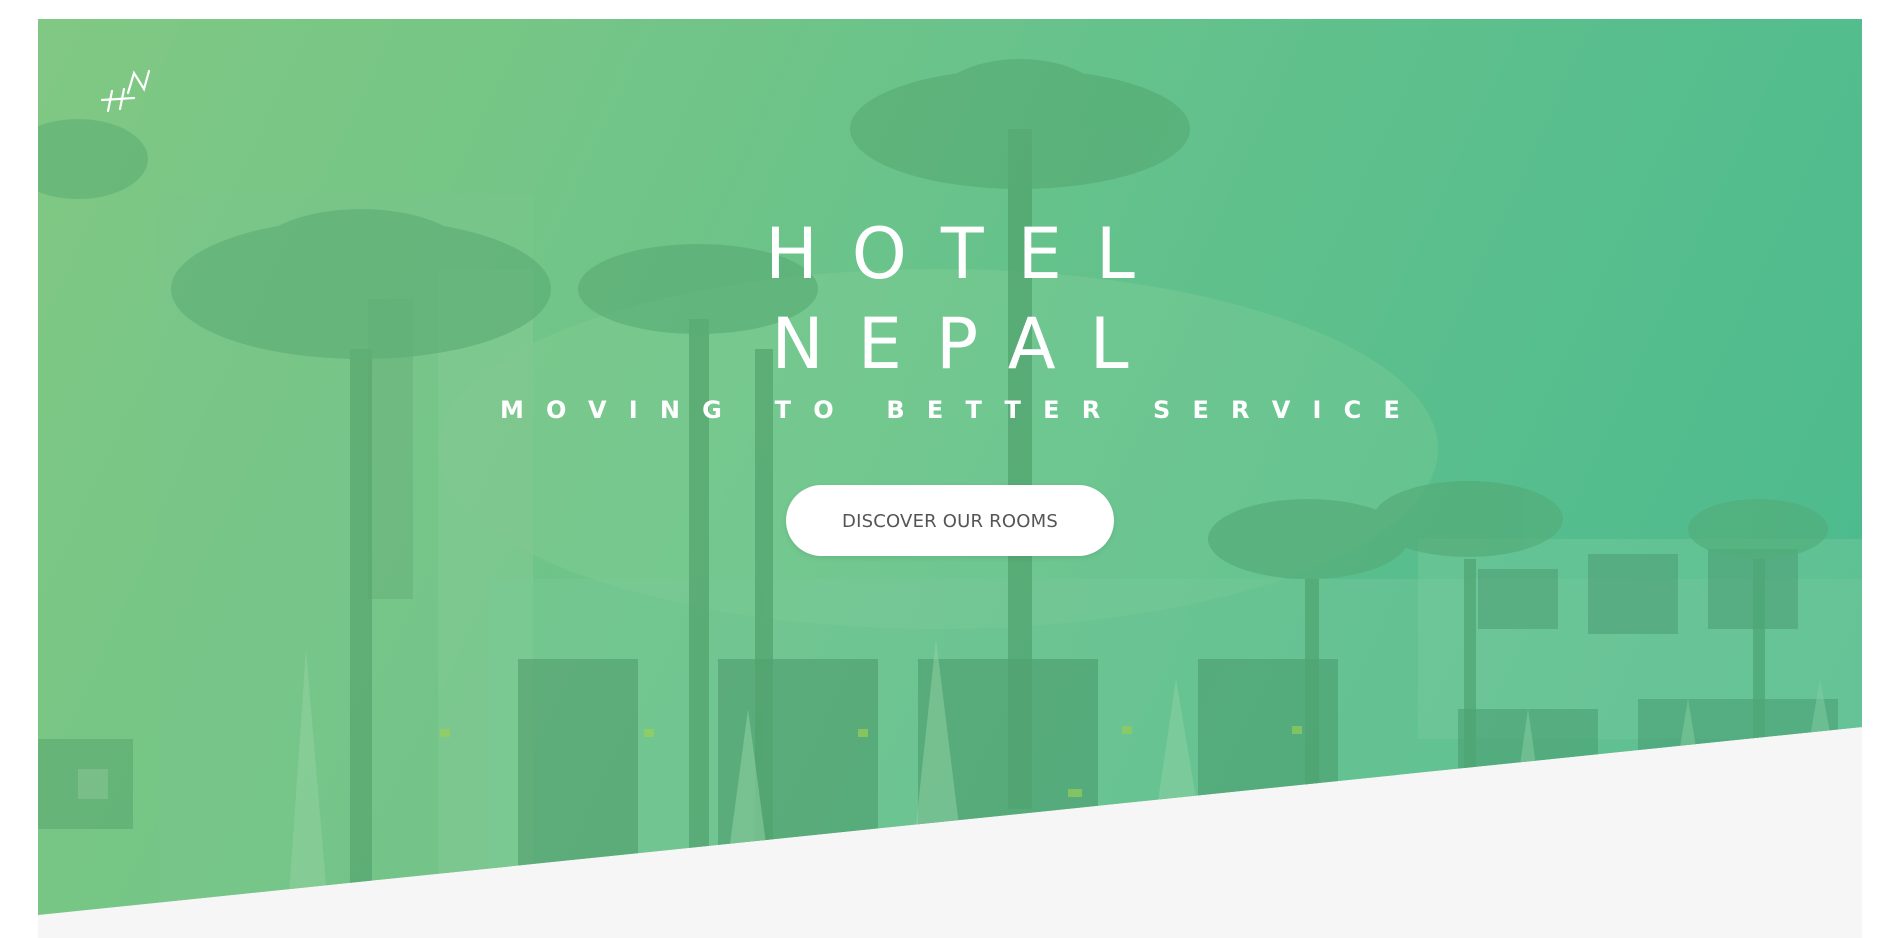 This screenshot has height=938, width=1895. What do you see at coordinates (967, 254) in the screenshot?
I see `hero-title-line-1: HOTEL` at bounding box center [967, 254].